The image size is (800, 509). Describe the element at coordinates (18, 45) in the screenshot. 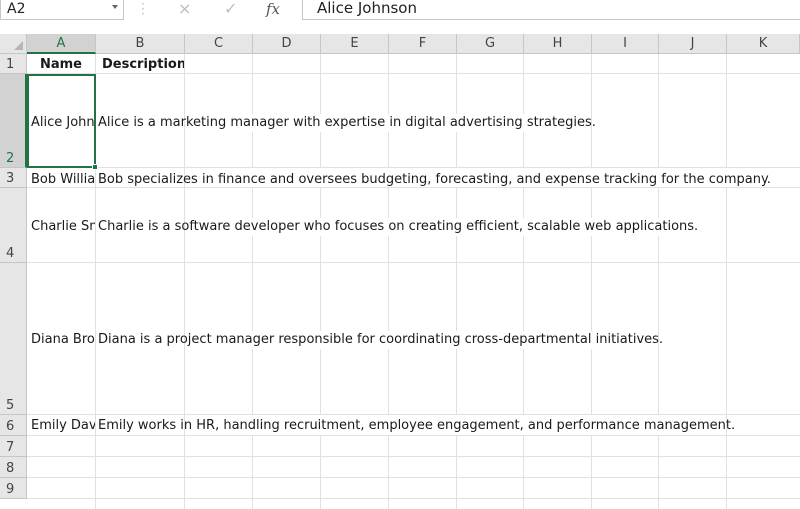

I see `select-all-icon` at that location.